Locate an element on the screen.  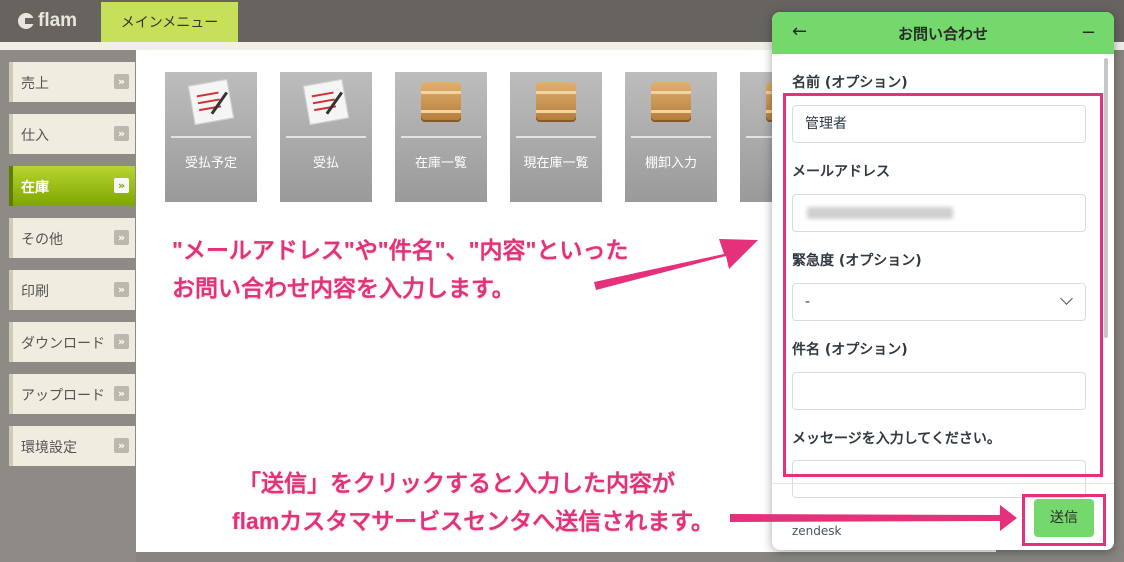
sidebar-item-upload: アップロード » is located at coordinates (72, 394).